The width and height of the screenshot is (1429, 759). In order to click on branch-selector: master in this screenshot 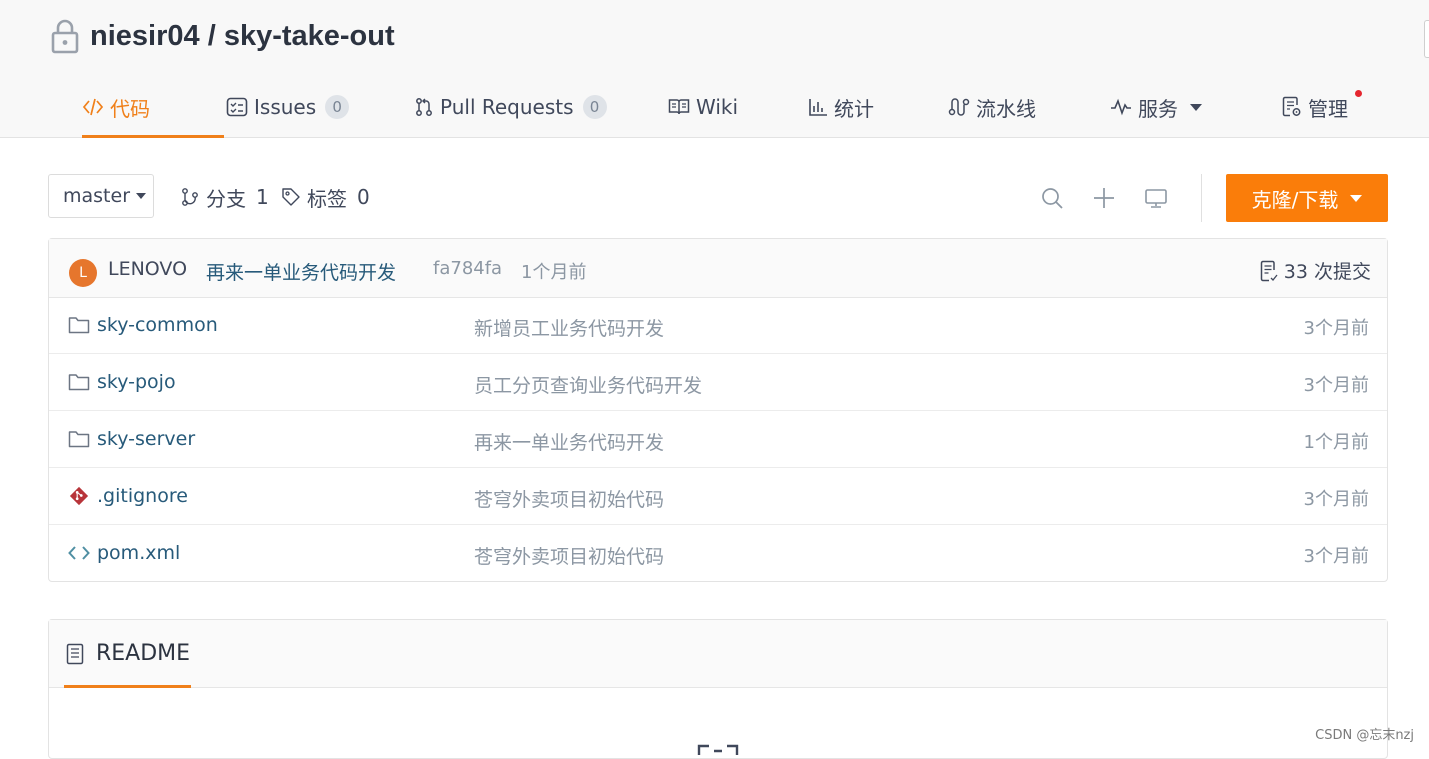, I will do `click(101, 196)`.